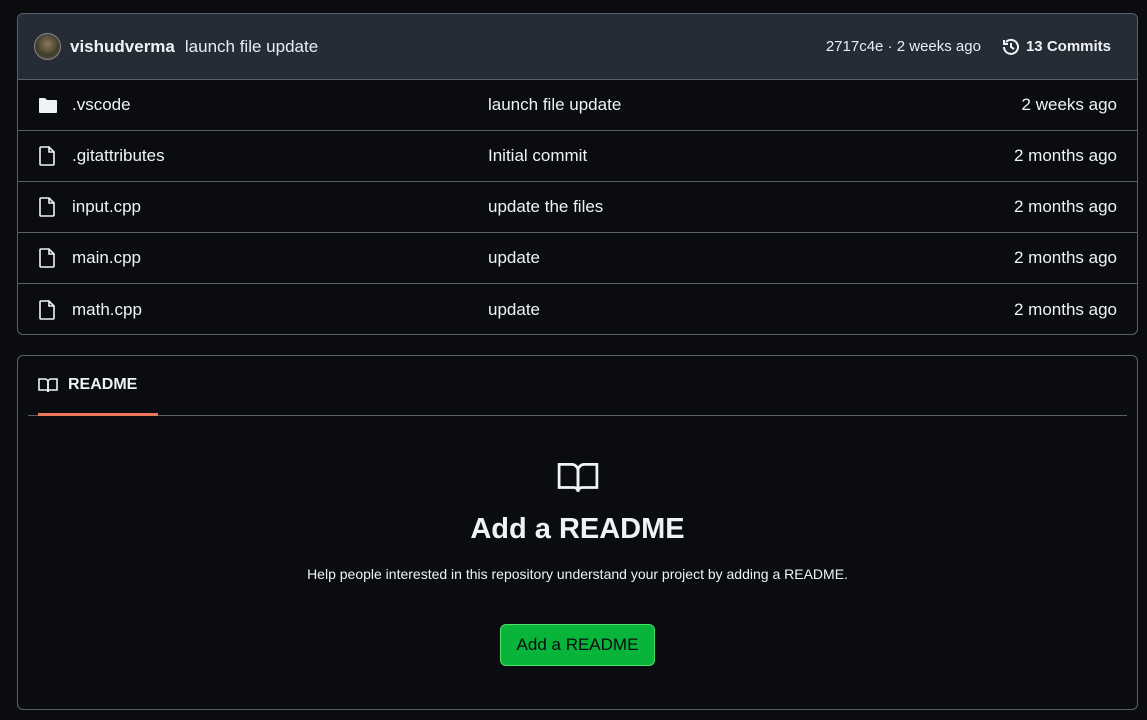 Image resolution: width=1147 pixels, height=720 pixels. What do you see at coordinates (577, 645) in the screenshot?
I see `add-readme-button: Add a README` at bounding box center [577, 645].